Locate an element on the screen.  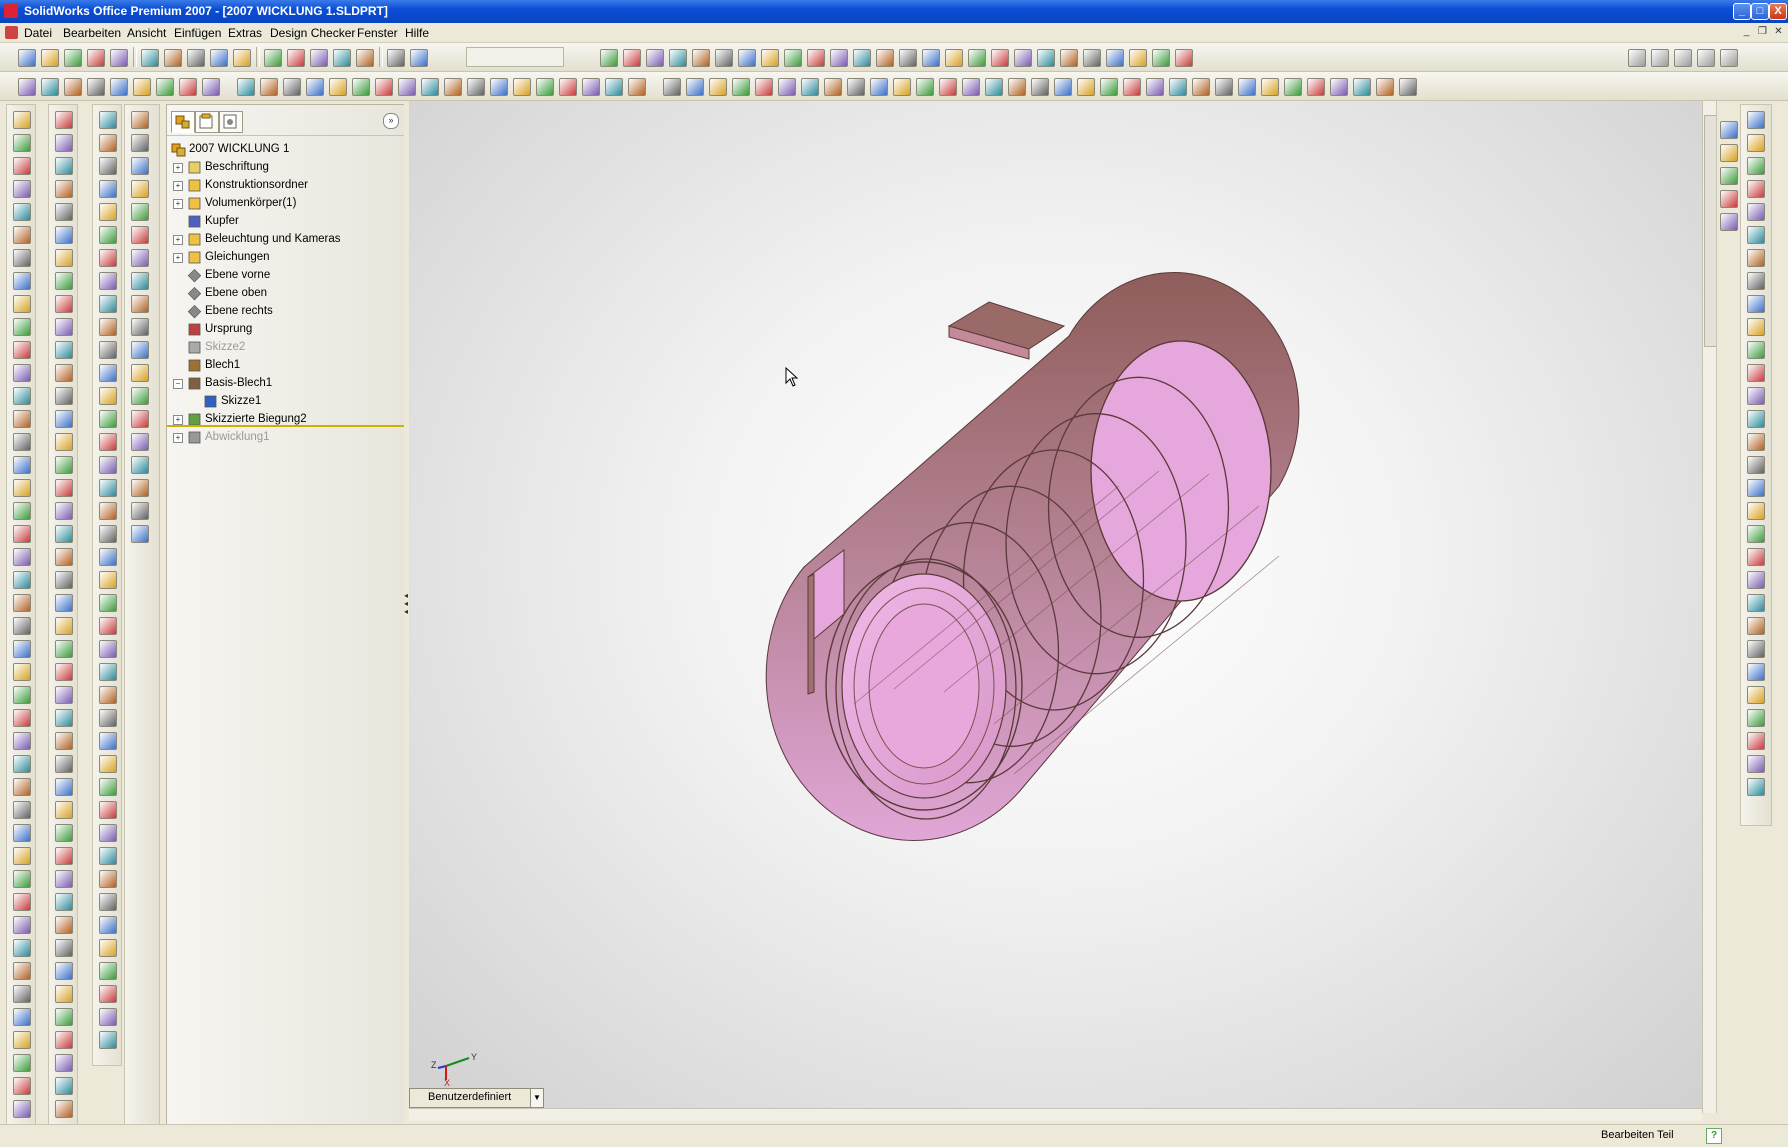
chevron-down-icon: ▼ is located at coordinates (537, 1098).